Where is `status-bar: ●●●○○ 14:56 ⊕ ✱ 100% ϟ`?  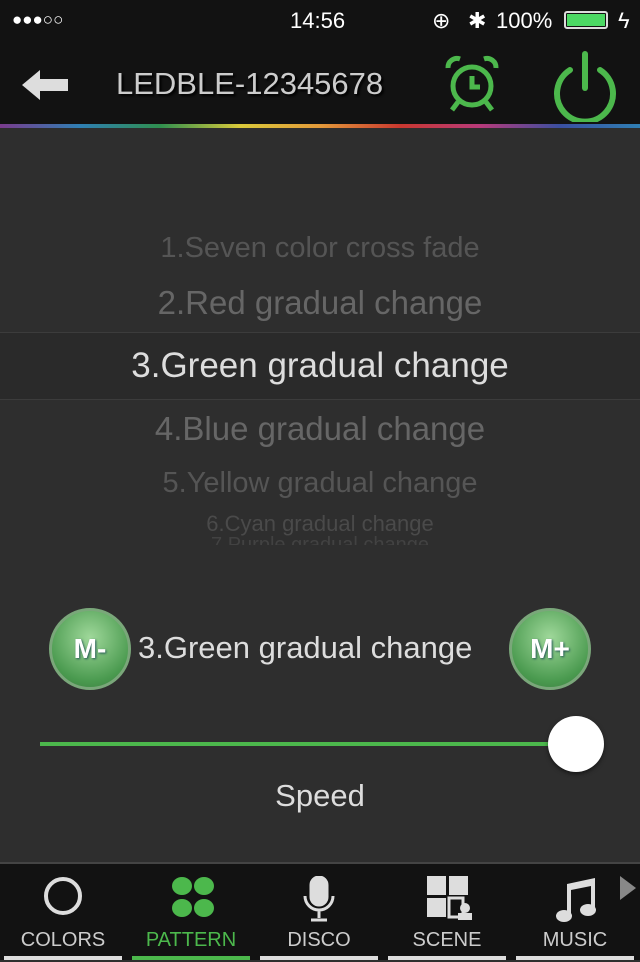 status-bar: ●●●○○ 14:56 ⊕ ✱ 100% ϟ is located at coordinates (320, 20).